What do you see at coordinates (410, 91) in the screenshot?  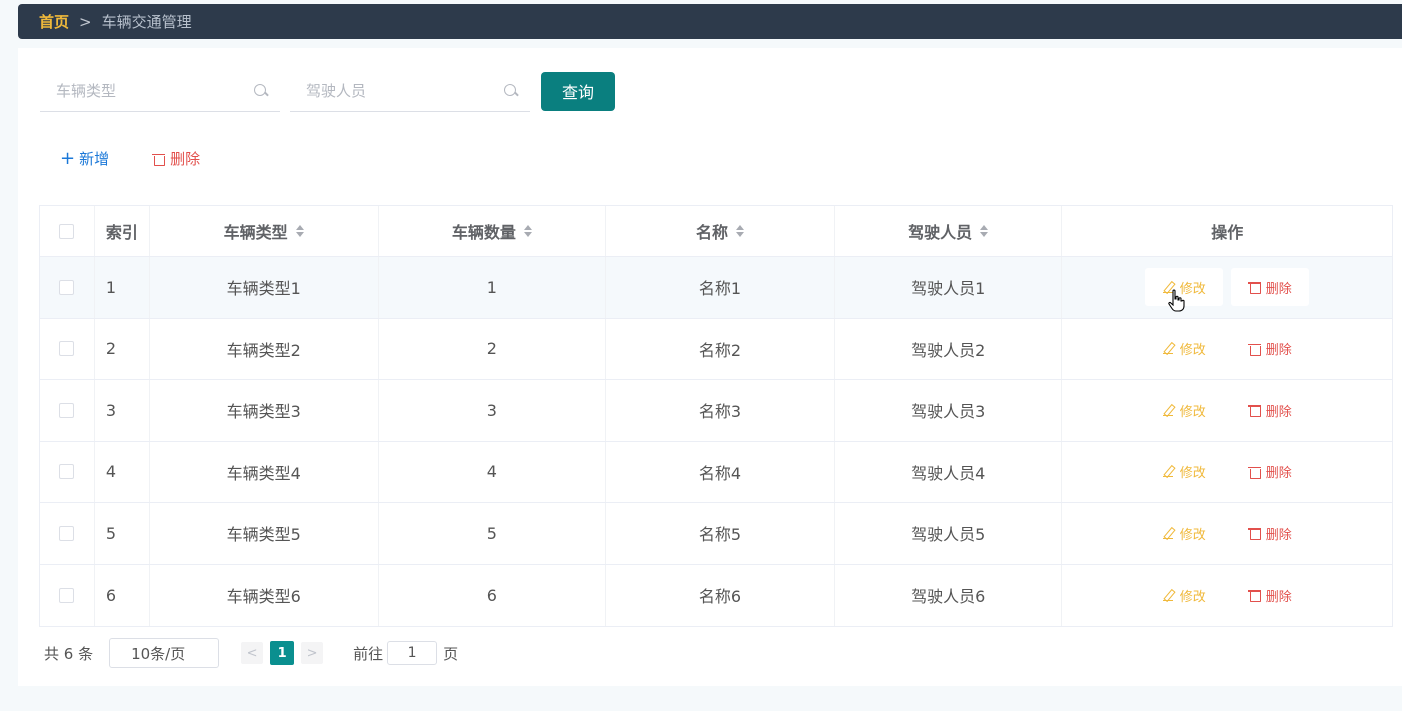 I see `driver-input: 驾驶人员` at bounding box center [410, 91].